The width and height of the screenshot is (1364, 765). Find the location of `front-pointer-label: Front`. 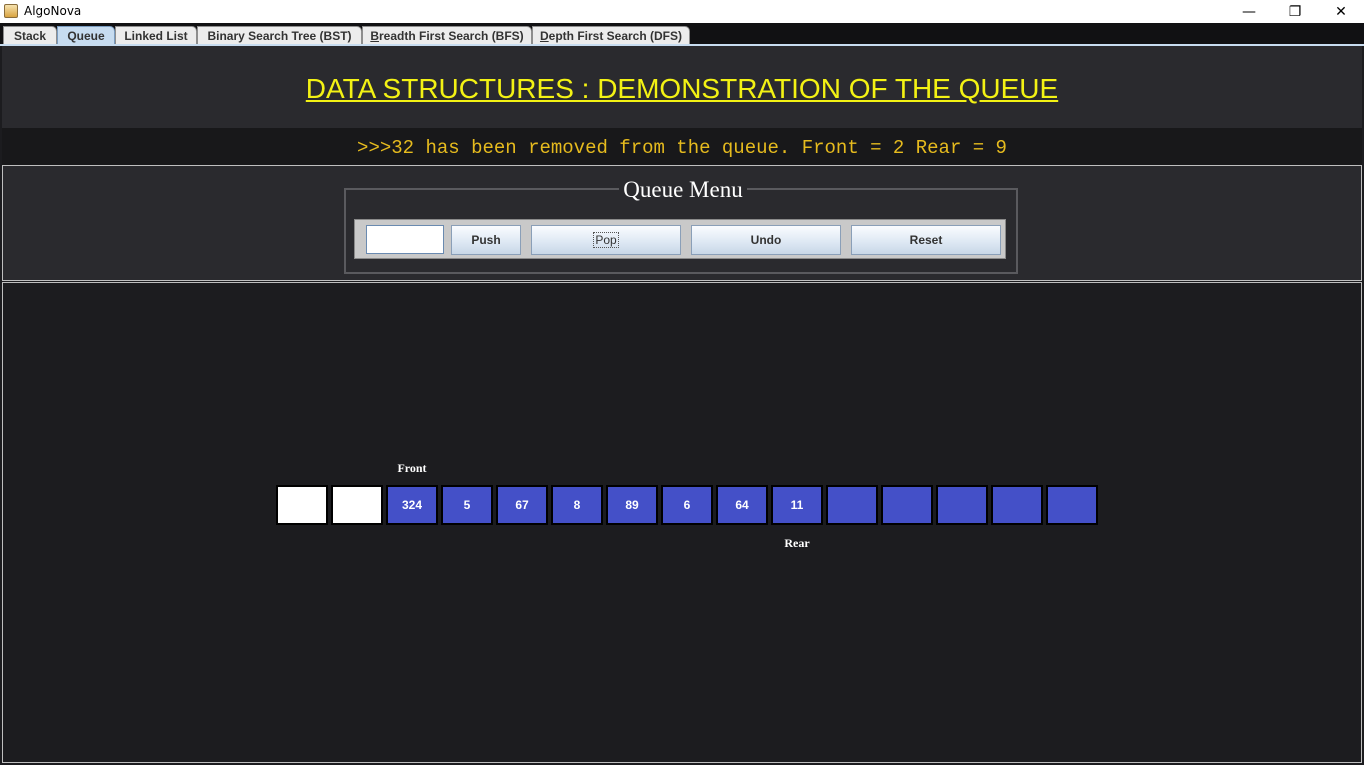

front-pointer-label: Front is located at coordinates (412, 468).